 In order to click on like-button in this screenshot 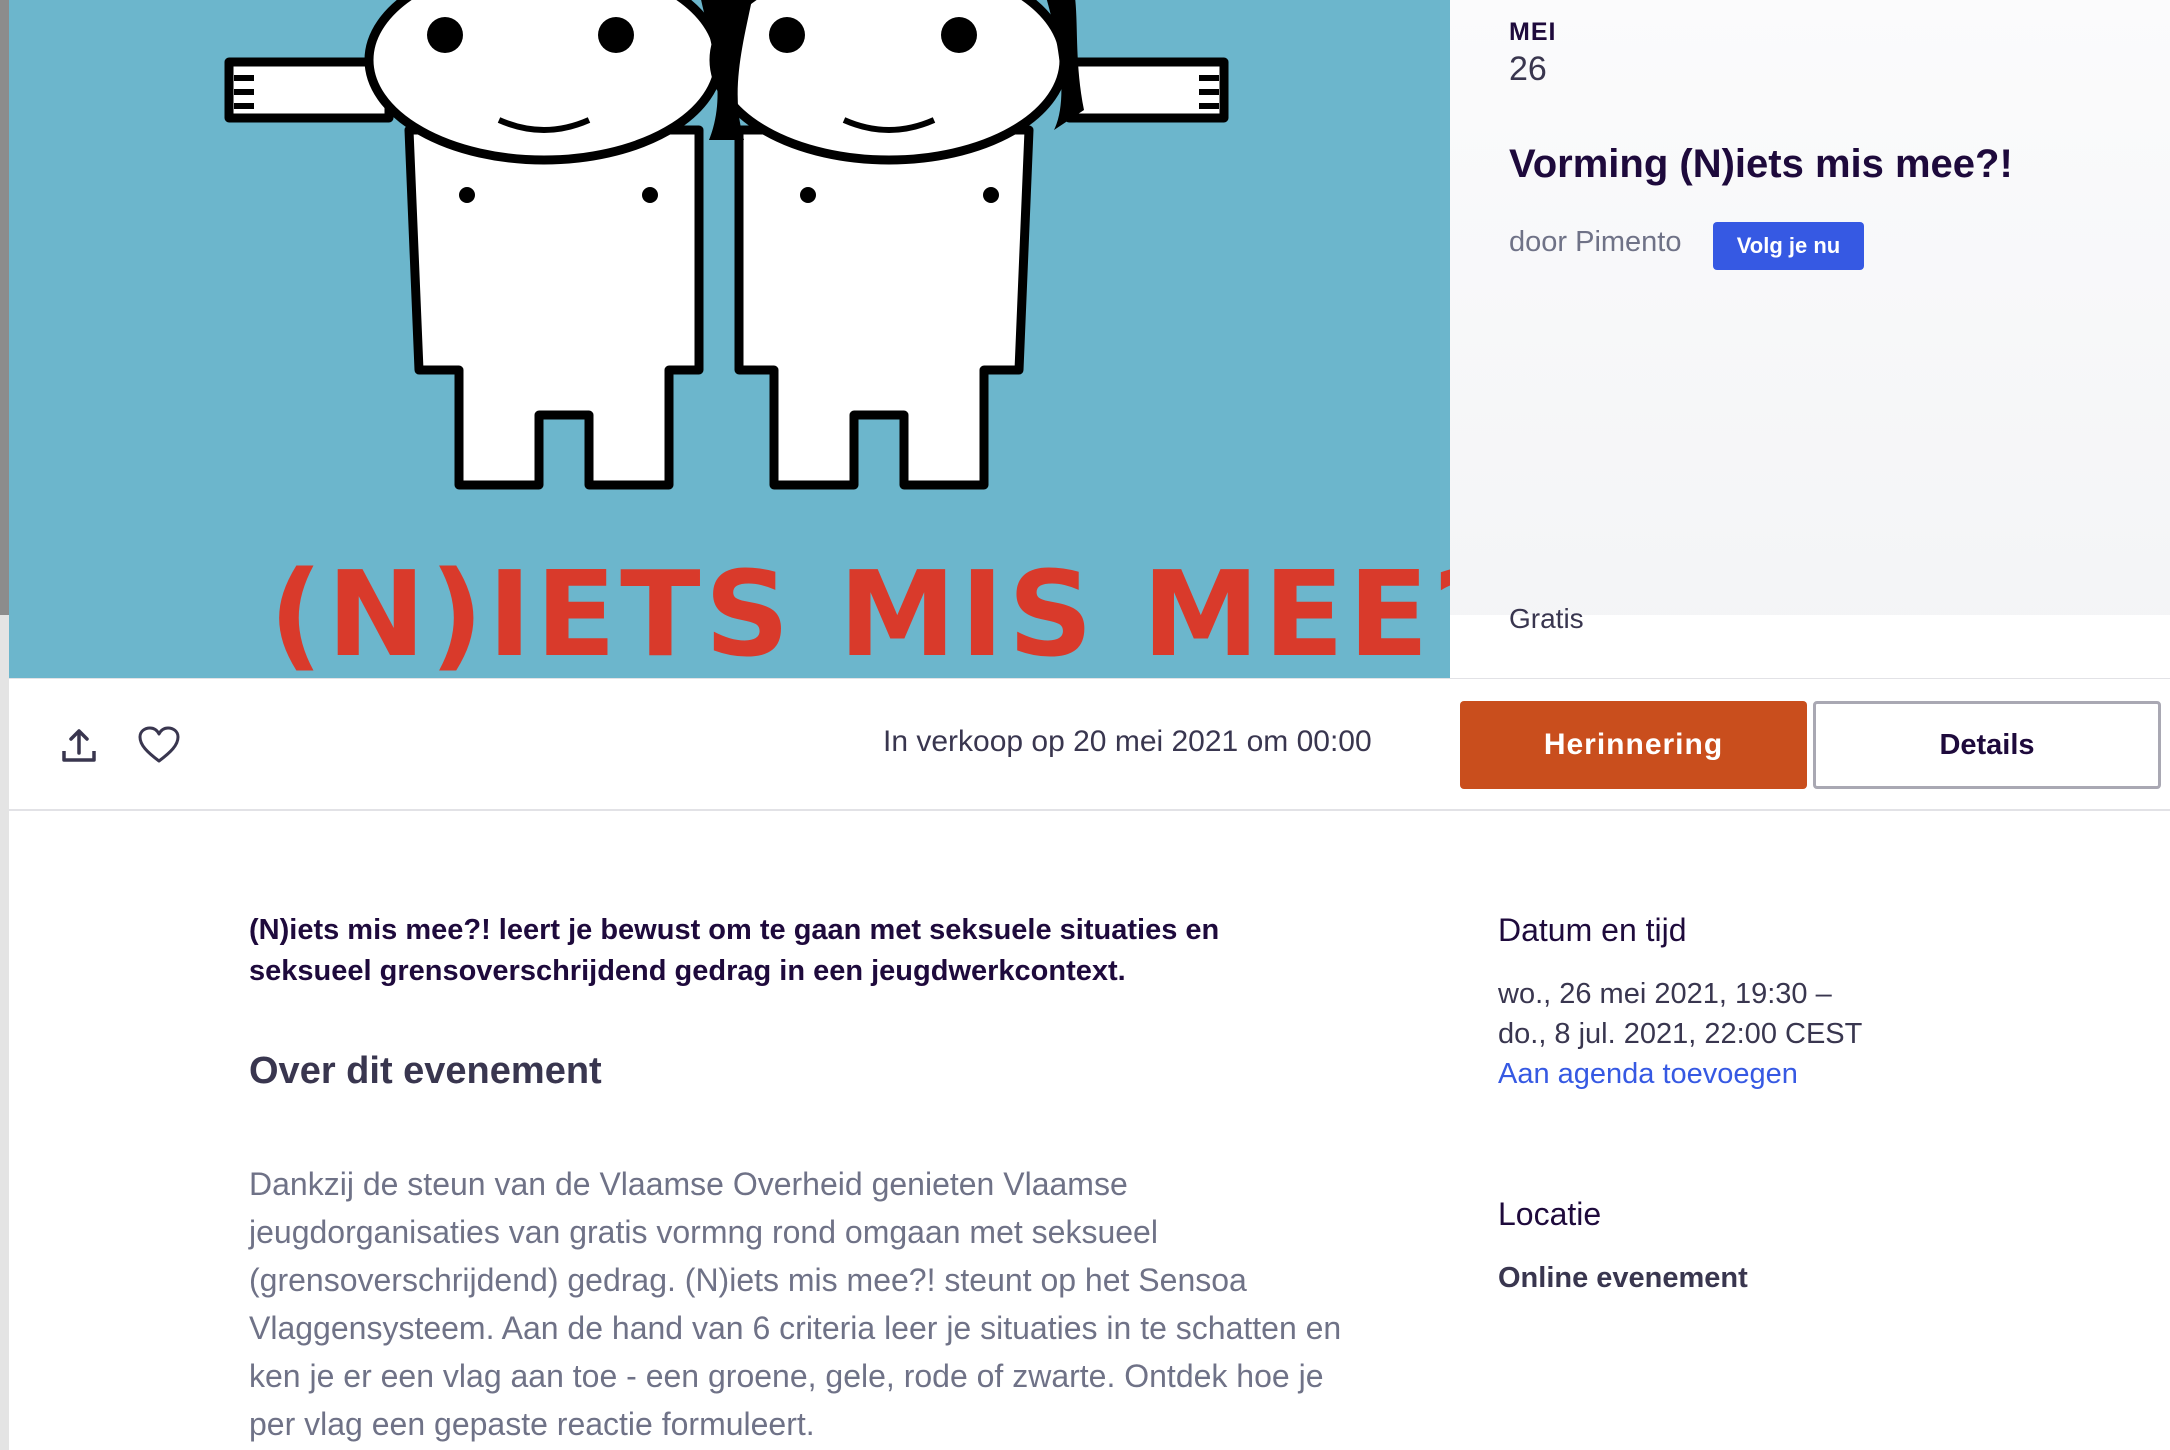, I will do `click(159, 745)`.